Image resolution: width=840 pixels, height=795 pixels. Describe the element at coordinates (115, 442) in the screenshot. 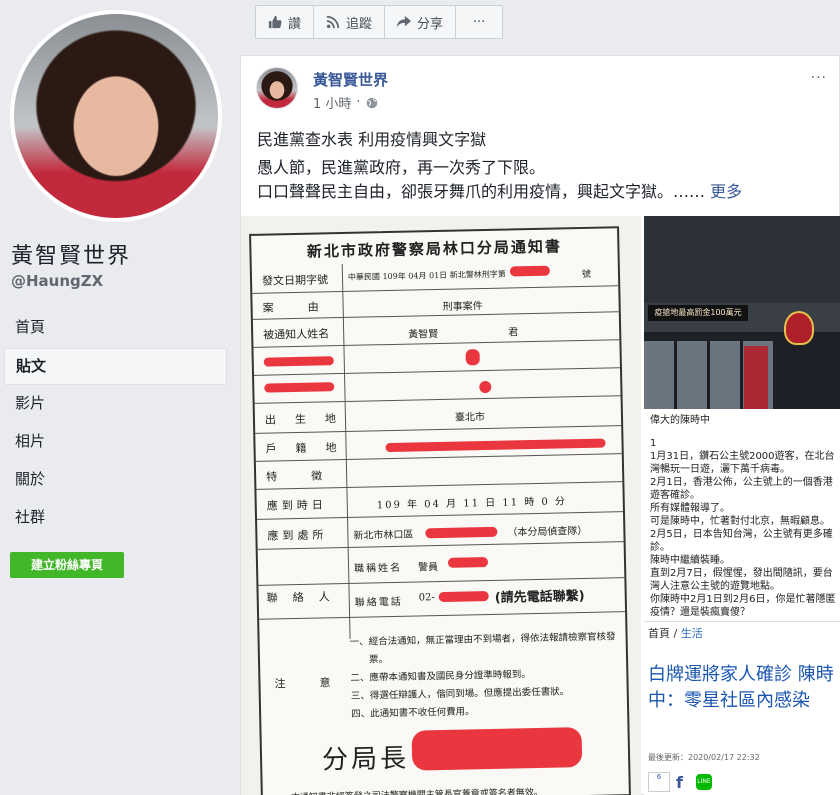

I see `nav-item-photos: 相片` at that location.